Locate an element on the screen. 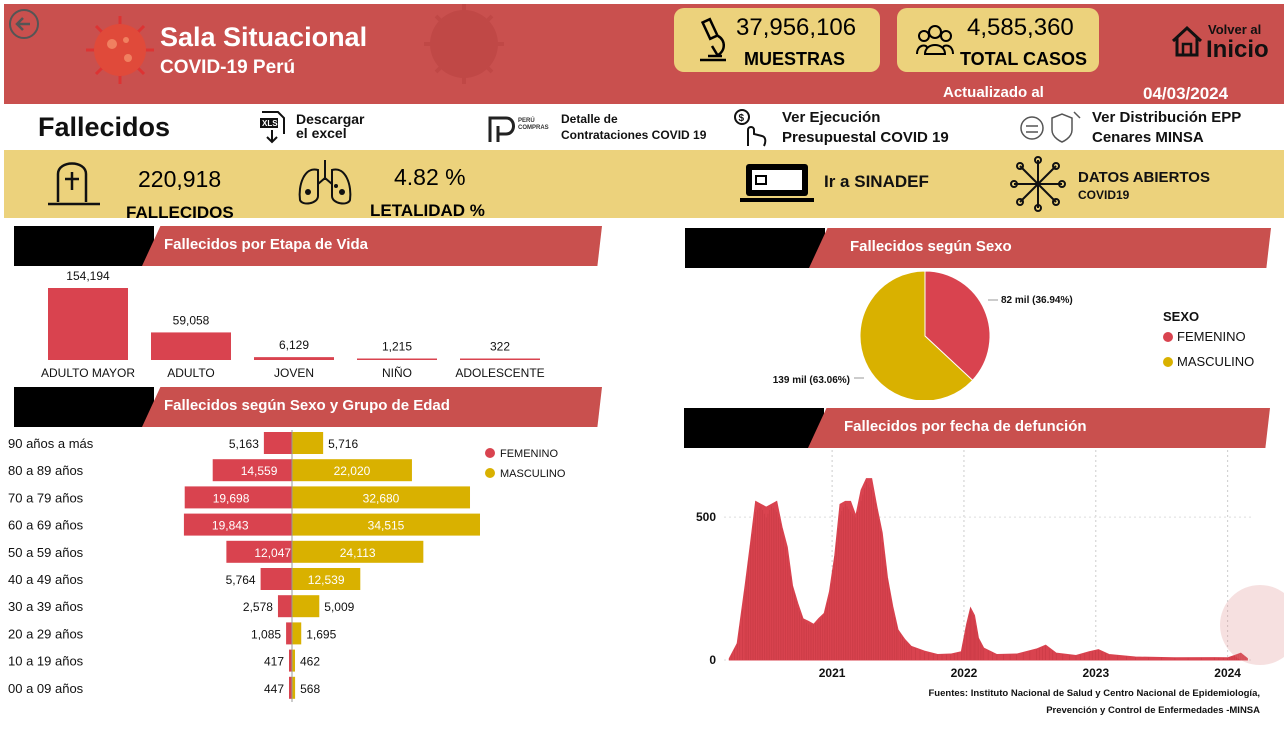 The width and height of the screenshot is (1288, 731). sinadef-link: Ir a SINADEF is located at coordinates (850, 183).